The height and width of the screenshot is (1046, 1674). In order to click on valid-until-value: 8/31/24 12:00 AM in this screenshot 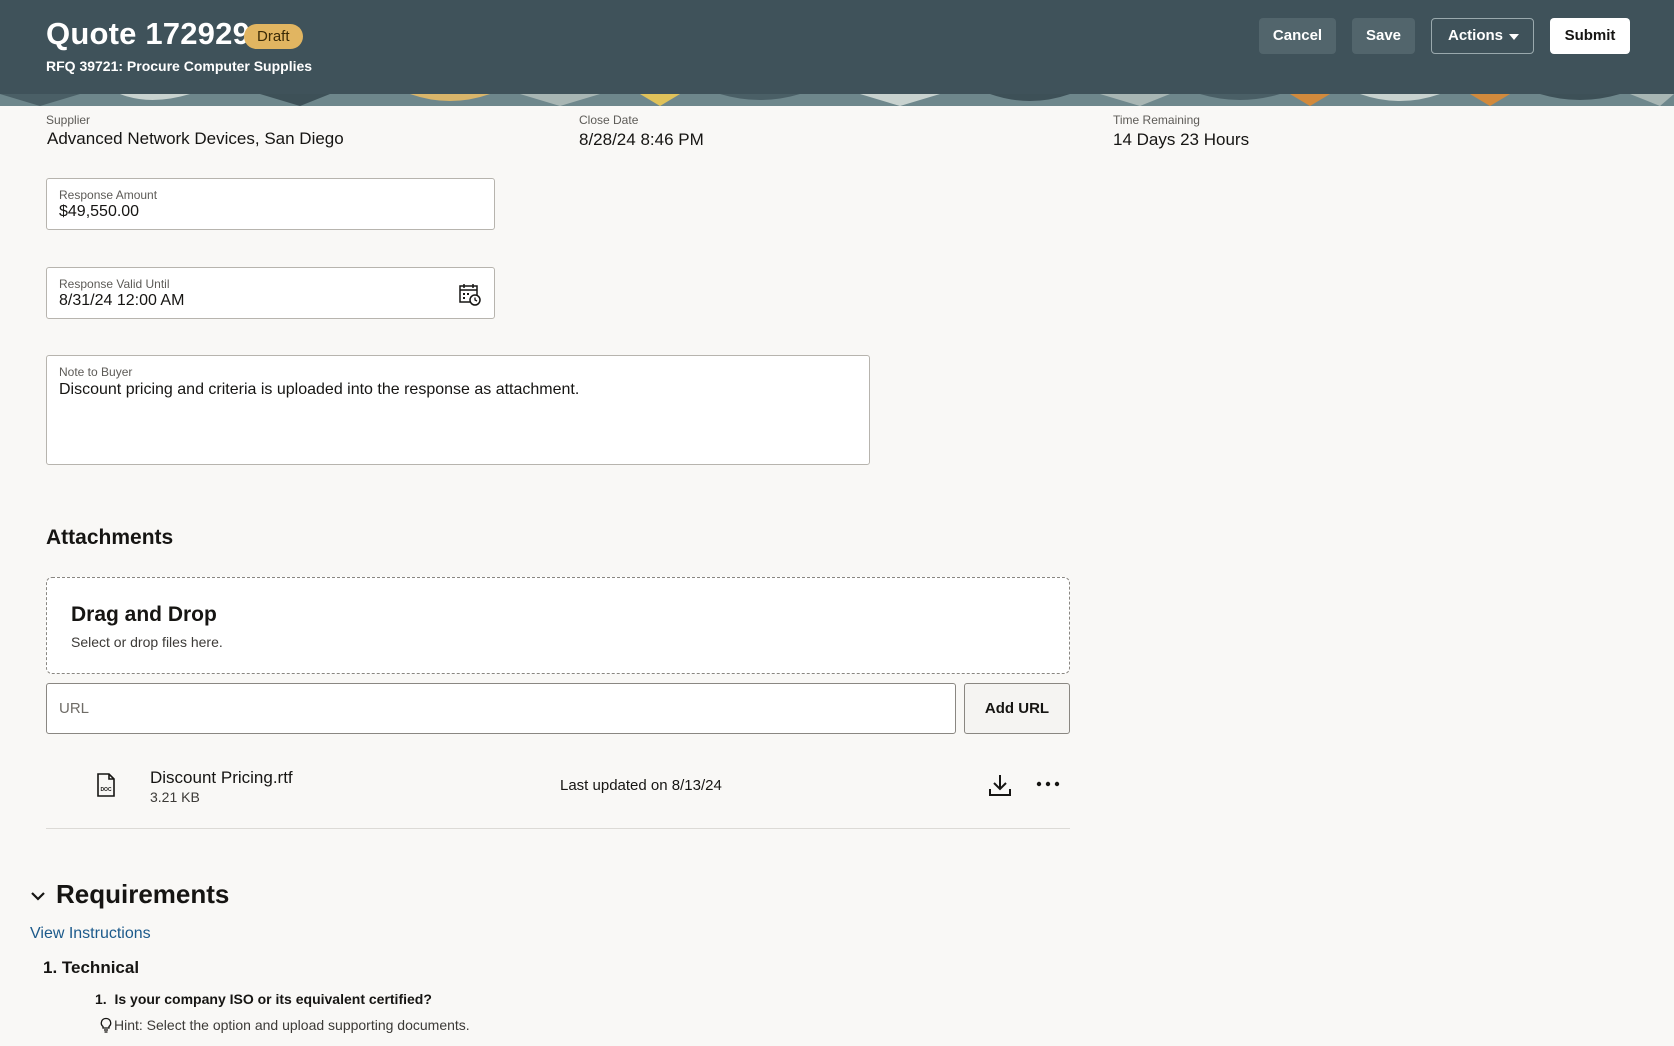, I will do `click(122, 300)`.